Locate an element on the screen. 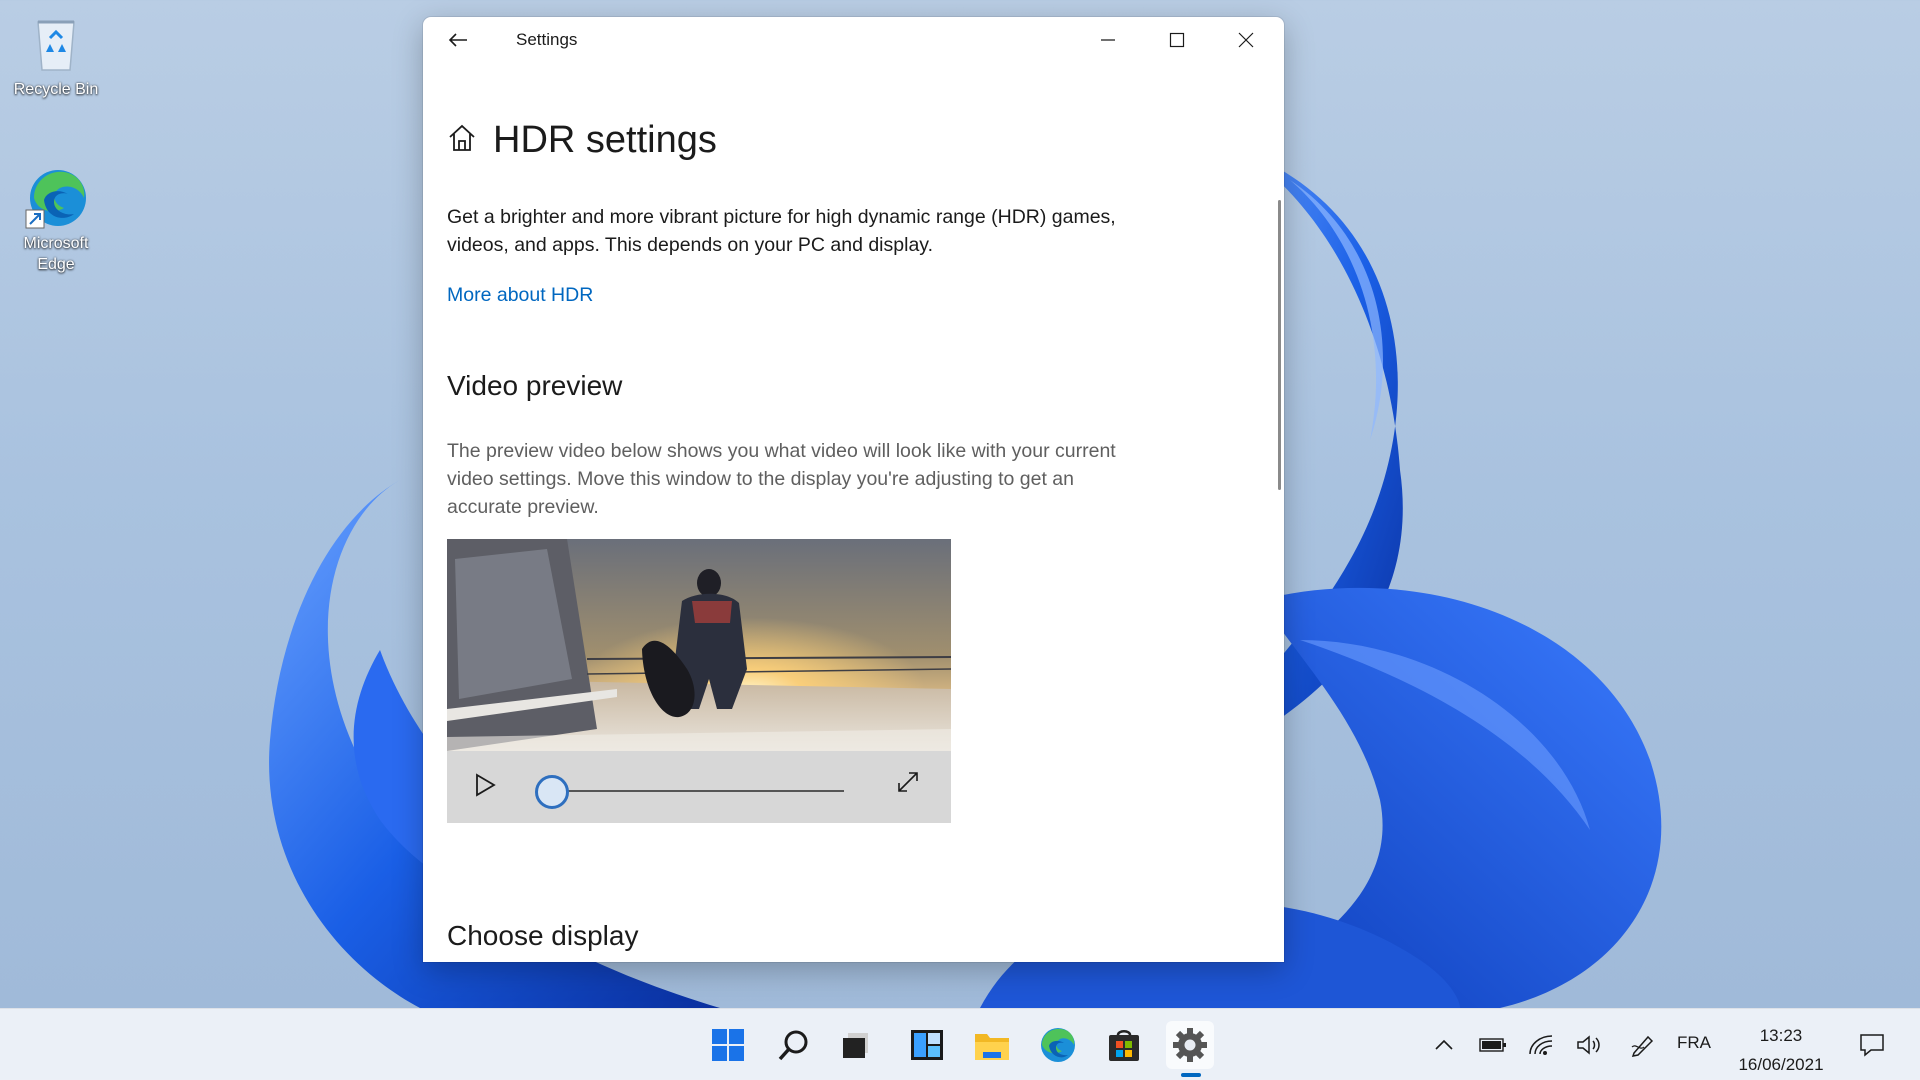 Image resolution: width=1920 pixels, height=1080 pixels. back-arrow-icon is located at coordinates (457, 40).